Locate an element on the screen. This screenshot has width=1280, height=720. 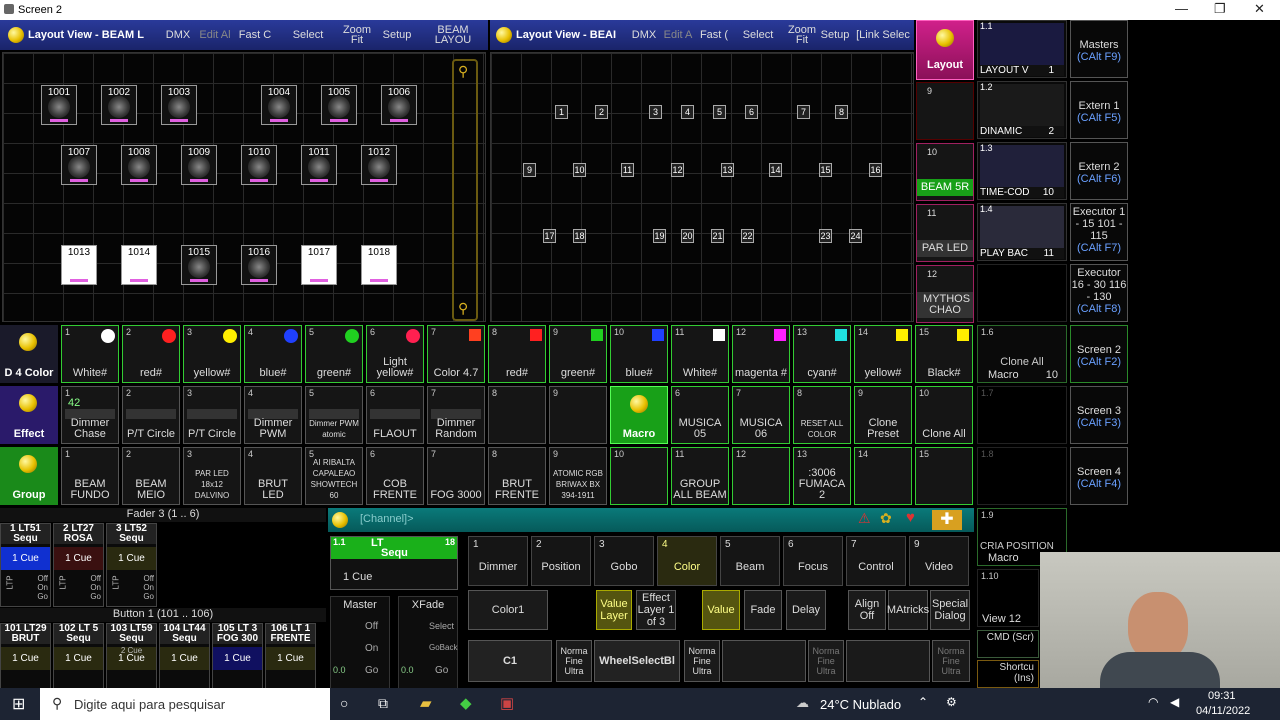
fast-button-right: Fast ( is located at coordinates (714, 35).